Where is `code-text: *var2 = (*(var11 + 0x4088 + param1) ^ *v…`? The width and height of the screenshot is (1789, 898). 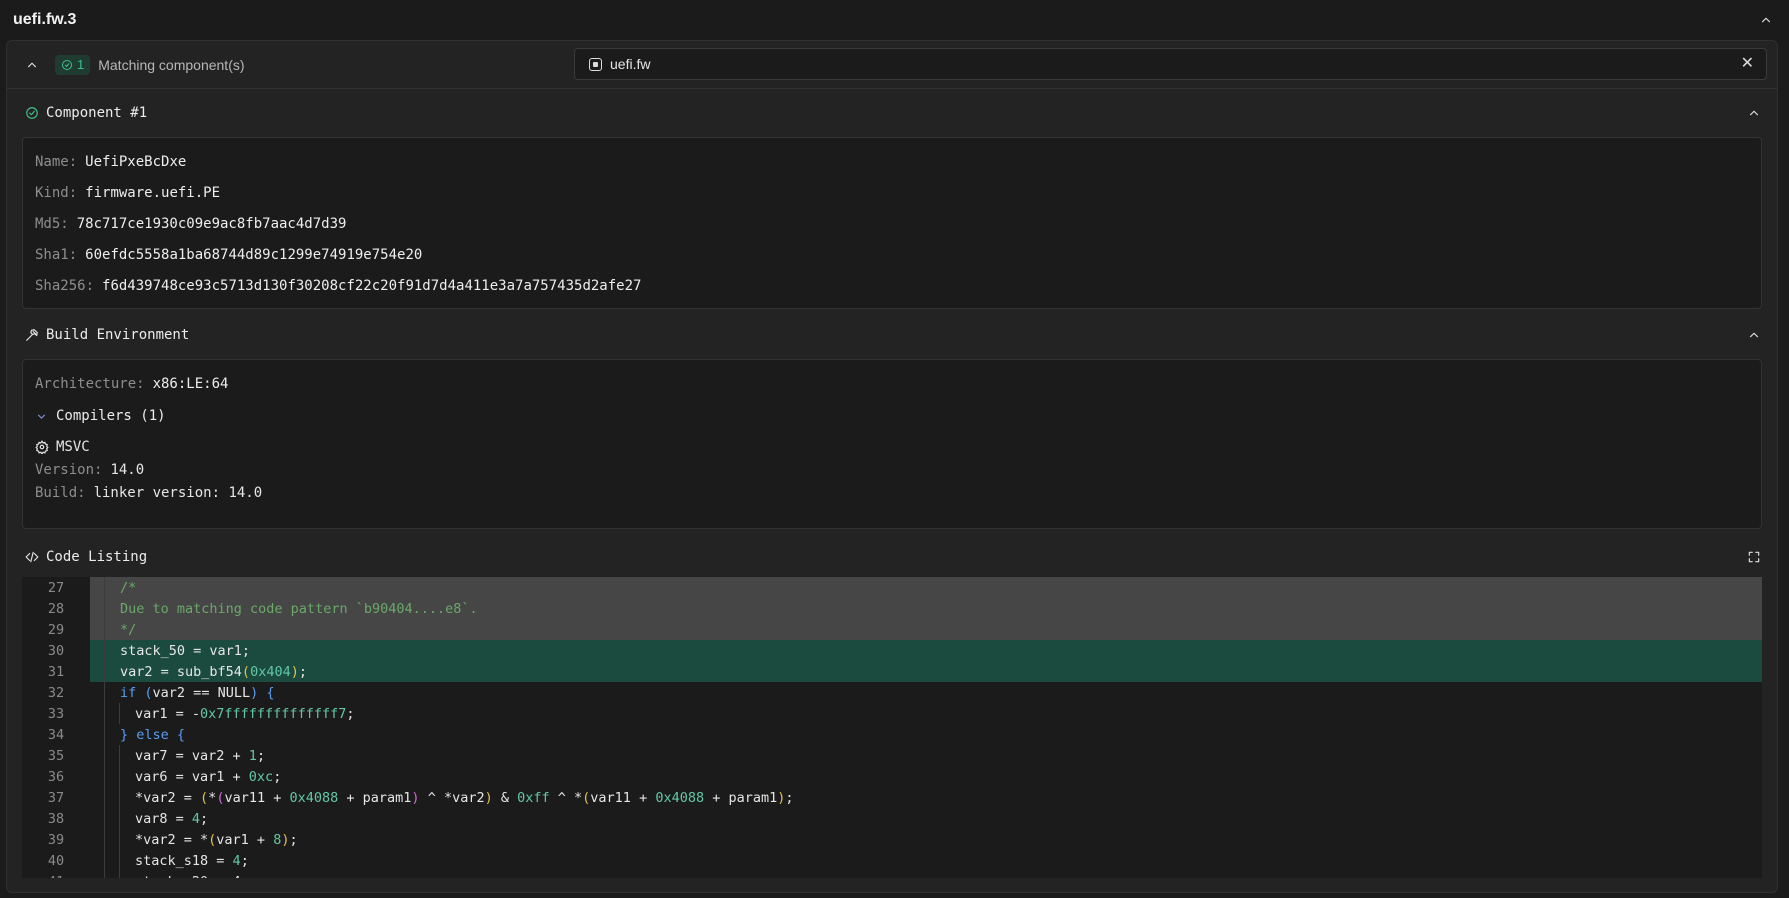 code-text: *var2 = (*(var11 + 0x4088 + param1) ^ *v… is located at coordinates (926, 797).